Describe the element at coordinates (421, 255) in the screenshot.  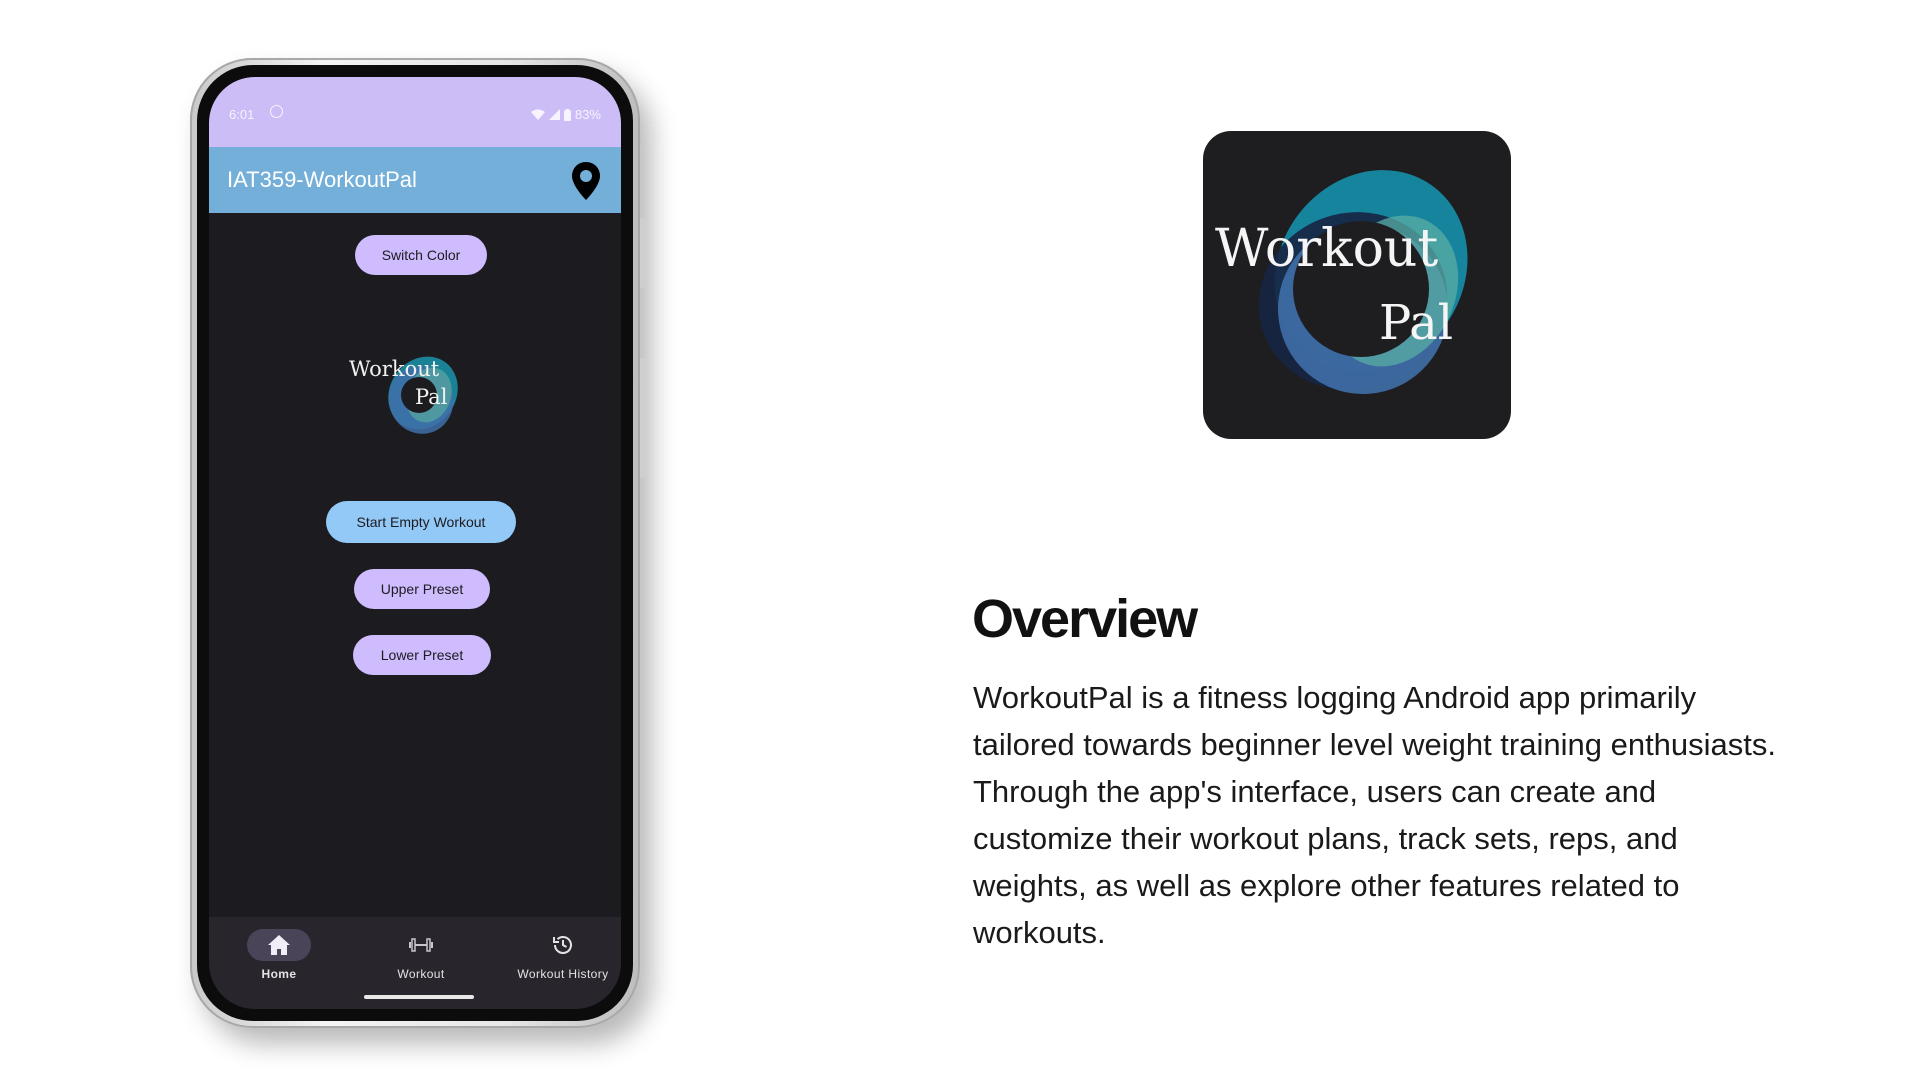
I see `switch-color-button: Switch Color` at that location.